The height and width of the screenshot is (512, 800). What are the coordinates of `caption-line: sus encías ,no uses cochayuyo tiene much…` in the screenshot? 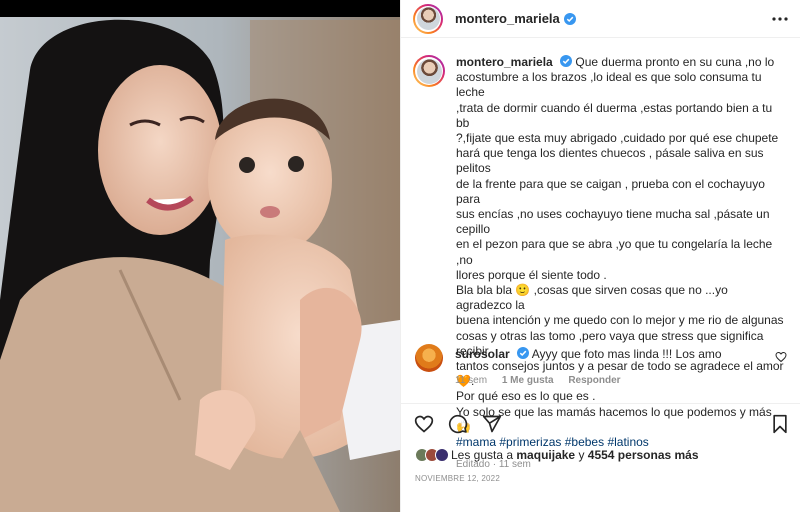 It's located at (613, 222).